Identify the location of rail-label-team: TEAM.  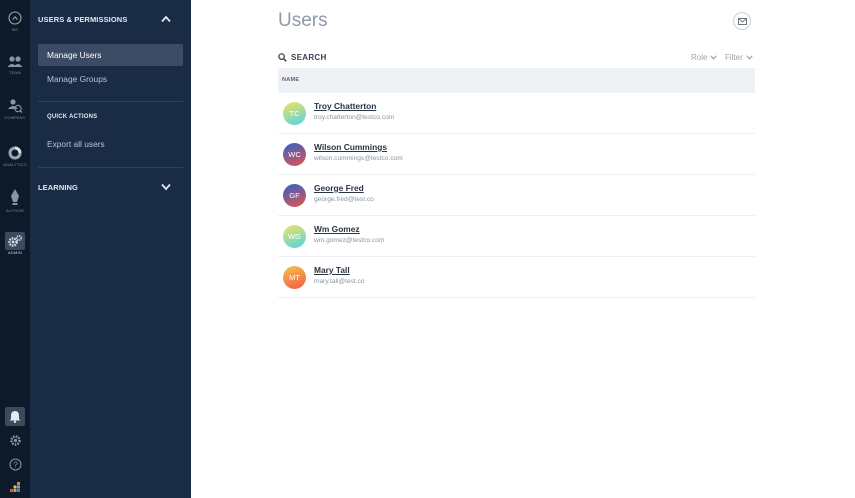
(15, 72).